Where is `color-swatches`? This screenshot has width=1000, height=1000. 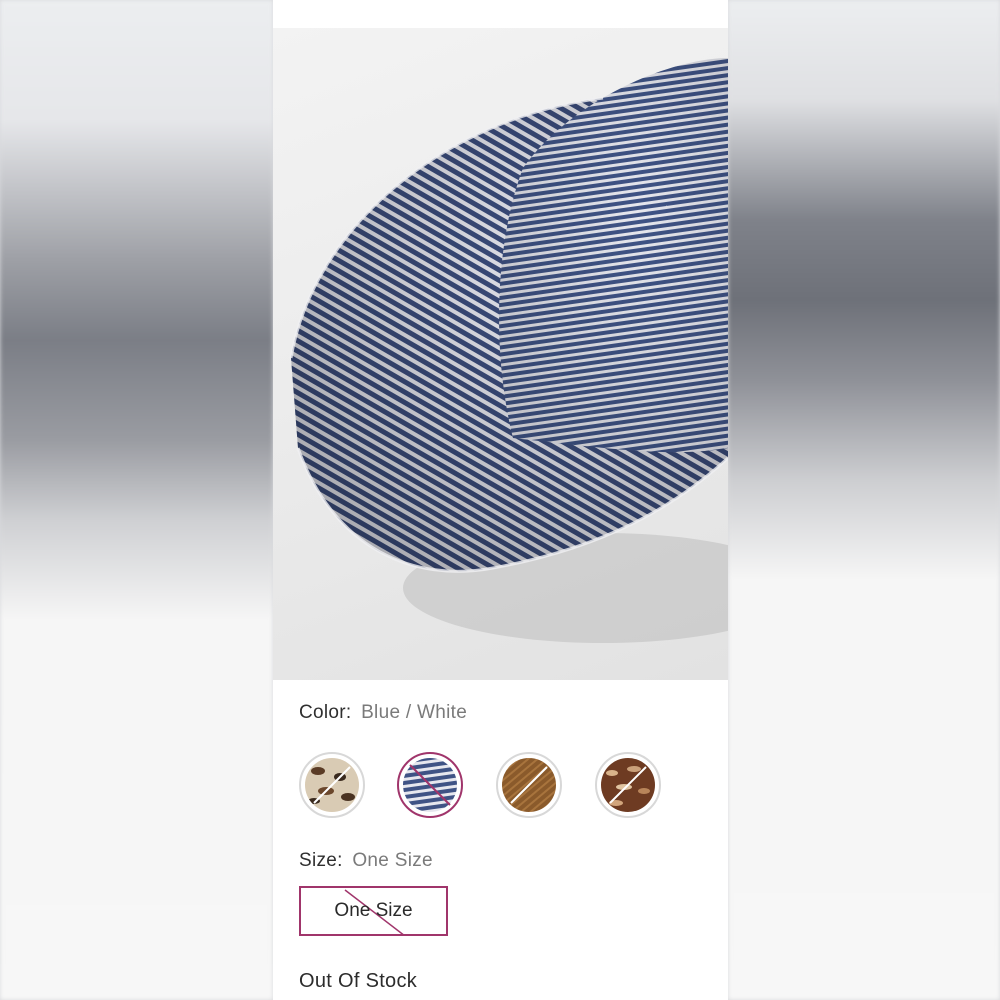 color-swatches is located at coordinates (499, 785).